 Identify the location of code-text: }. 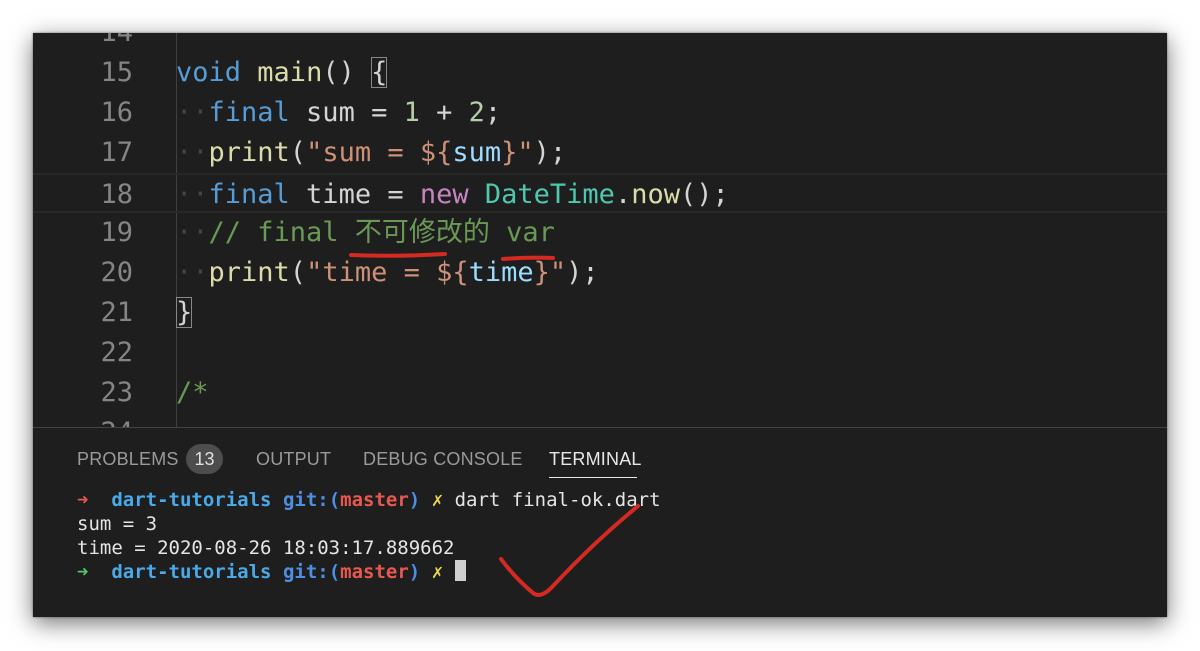
(184, 313).